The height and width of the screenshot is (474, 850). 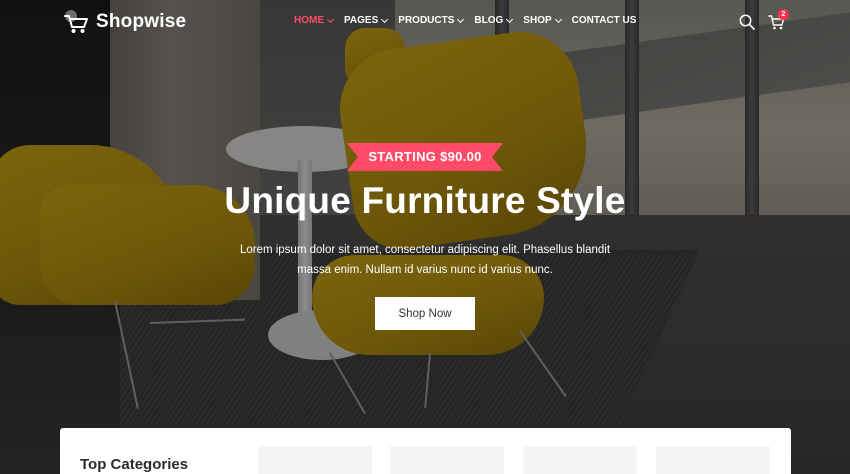 What do you see at coordinates (763, 20) in the screenshot?
I see `header-actions: 2` at bounding box center [763, 20].